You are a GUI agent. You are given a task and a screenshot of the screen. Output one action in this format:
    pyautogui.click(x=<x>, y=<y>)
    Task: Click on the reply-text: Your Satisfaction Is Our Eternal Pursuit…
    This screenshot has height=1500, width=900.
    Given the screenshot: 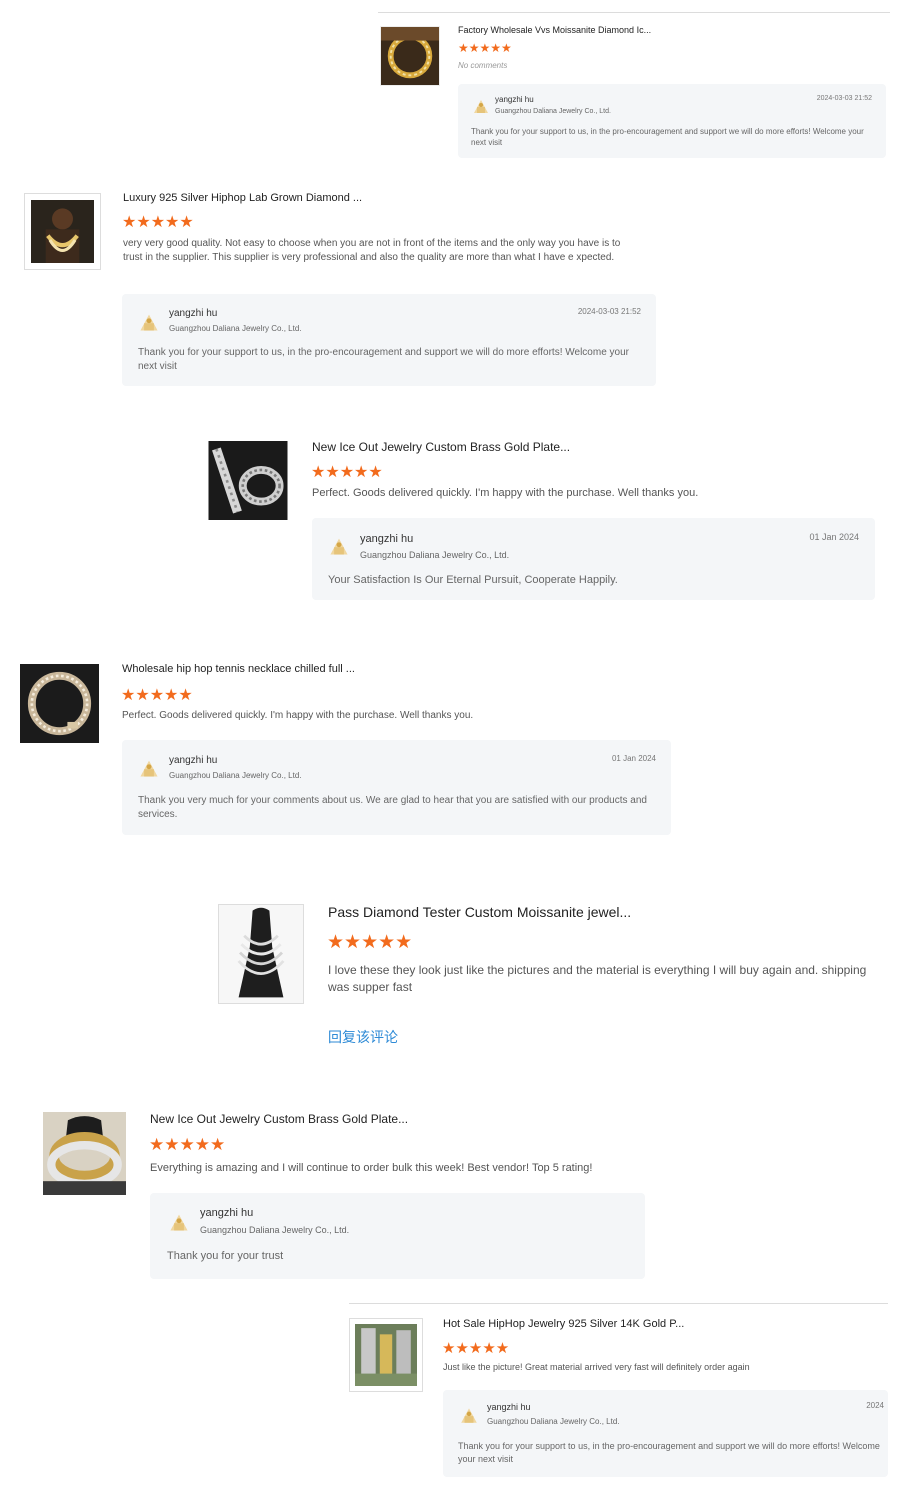 What is the action you would take?
    pyautogui.click(x=473, y=580)
    